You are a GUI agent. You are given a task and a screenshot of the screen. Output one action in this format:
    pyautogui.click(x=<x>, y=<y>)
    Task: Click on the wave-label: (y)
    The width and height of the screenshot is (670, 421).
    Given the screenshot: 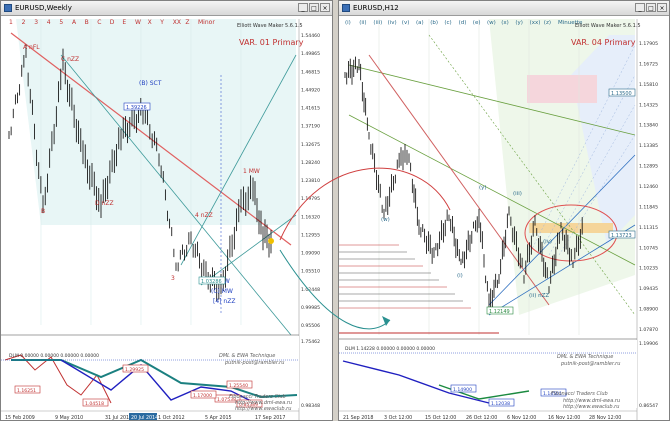 What is the action you would take?
    pyautogui.click(x=483, y=188)
    